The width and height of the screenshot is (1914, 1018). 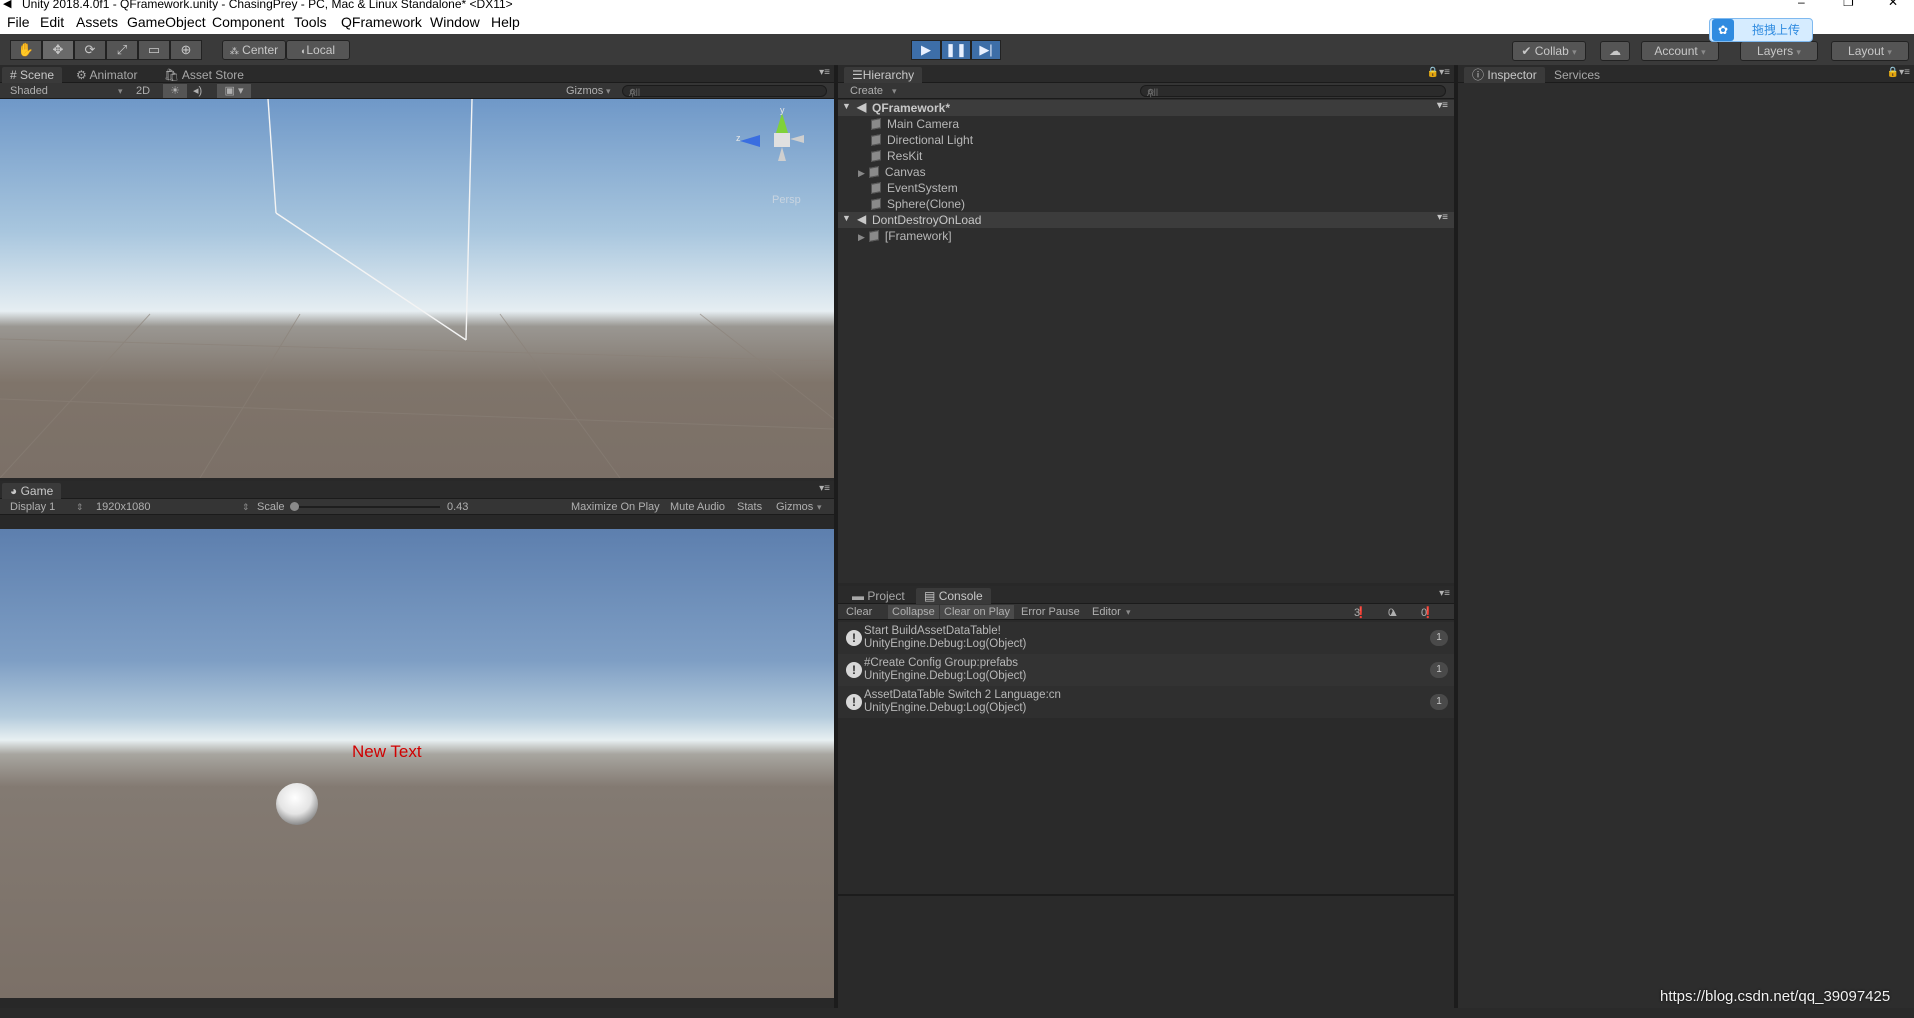 I want to click on layout-dropdown: Layout ▾, so click(x=1870, y=51).